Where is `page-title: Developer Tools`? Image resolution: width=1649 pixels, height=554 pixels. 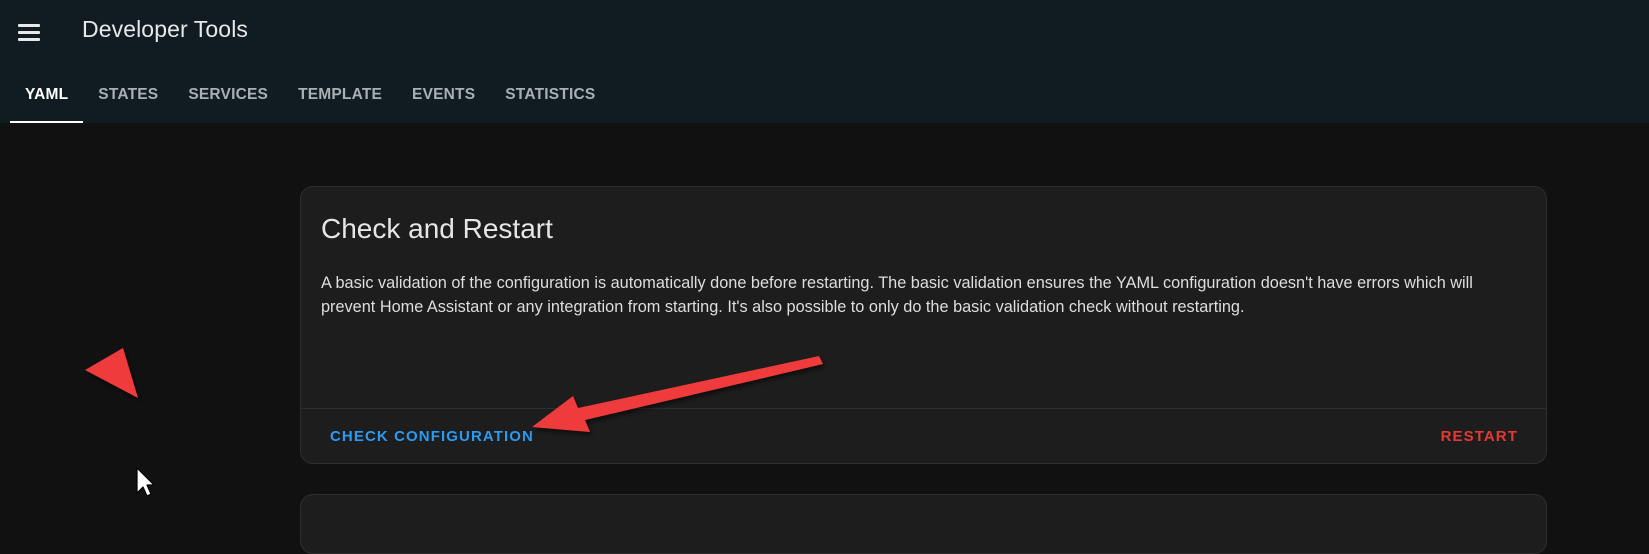 page-title: Developer Tools is located at coordinates (165, 29).